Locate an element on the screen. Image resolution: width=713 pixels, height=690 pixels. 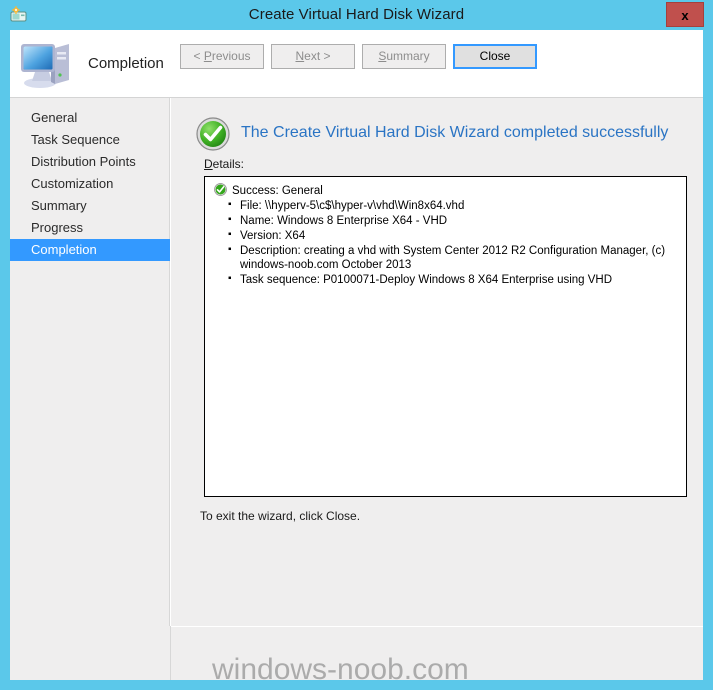
sidebar-item-progress: Progress is located at coordinates (90, 228).